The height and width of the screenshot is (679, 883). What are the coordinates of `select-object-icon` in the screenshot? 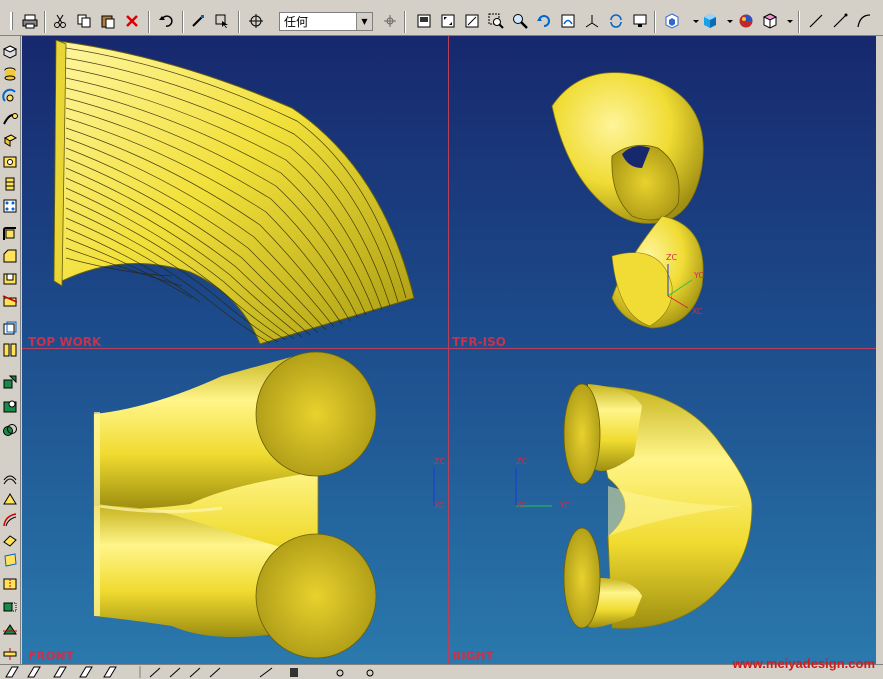 It's located at (222, 21).